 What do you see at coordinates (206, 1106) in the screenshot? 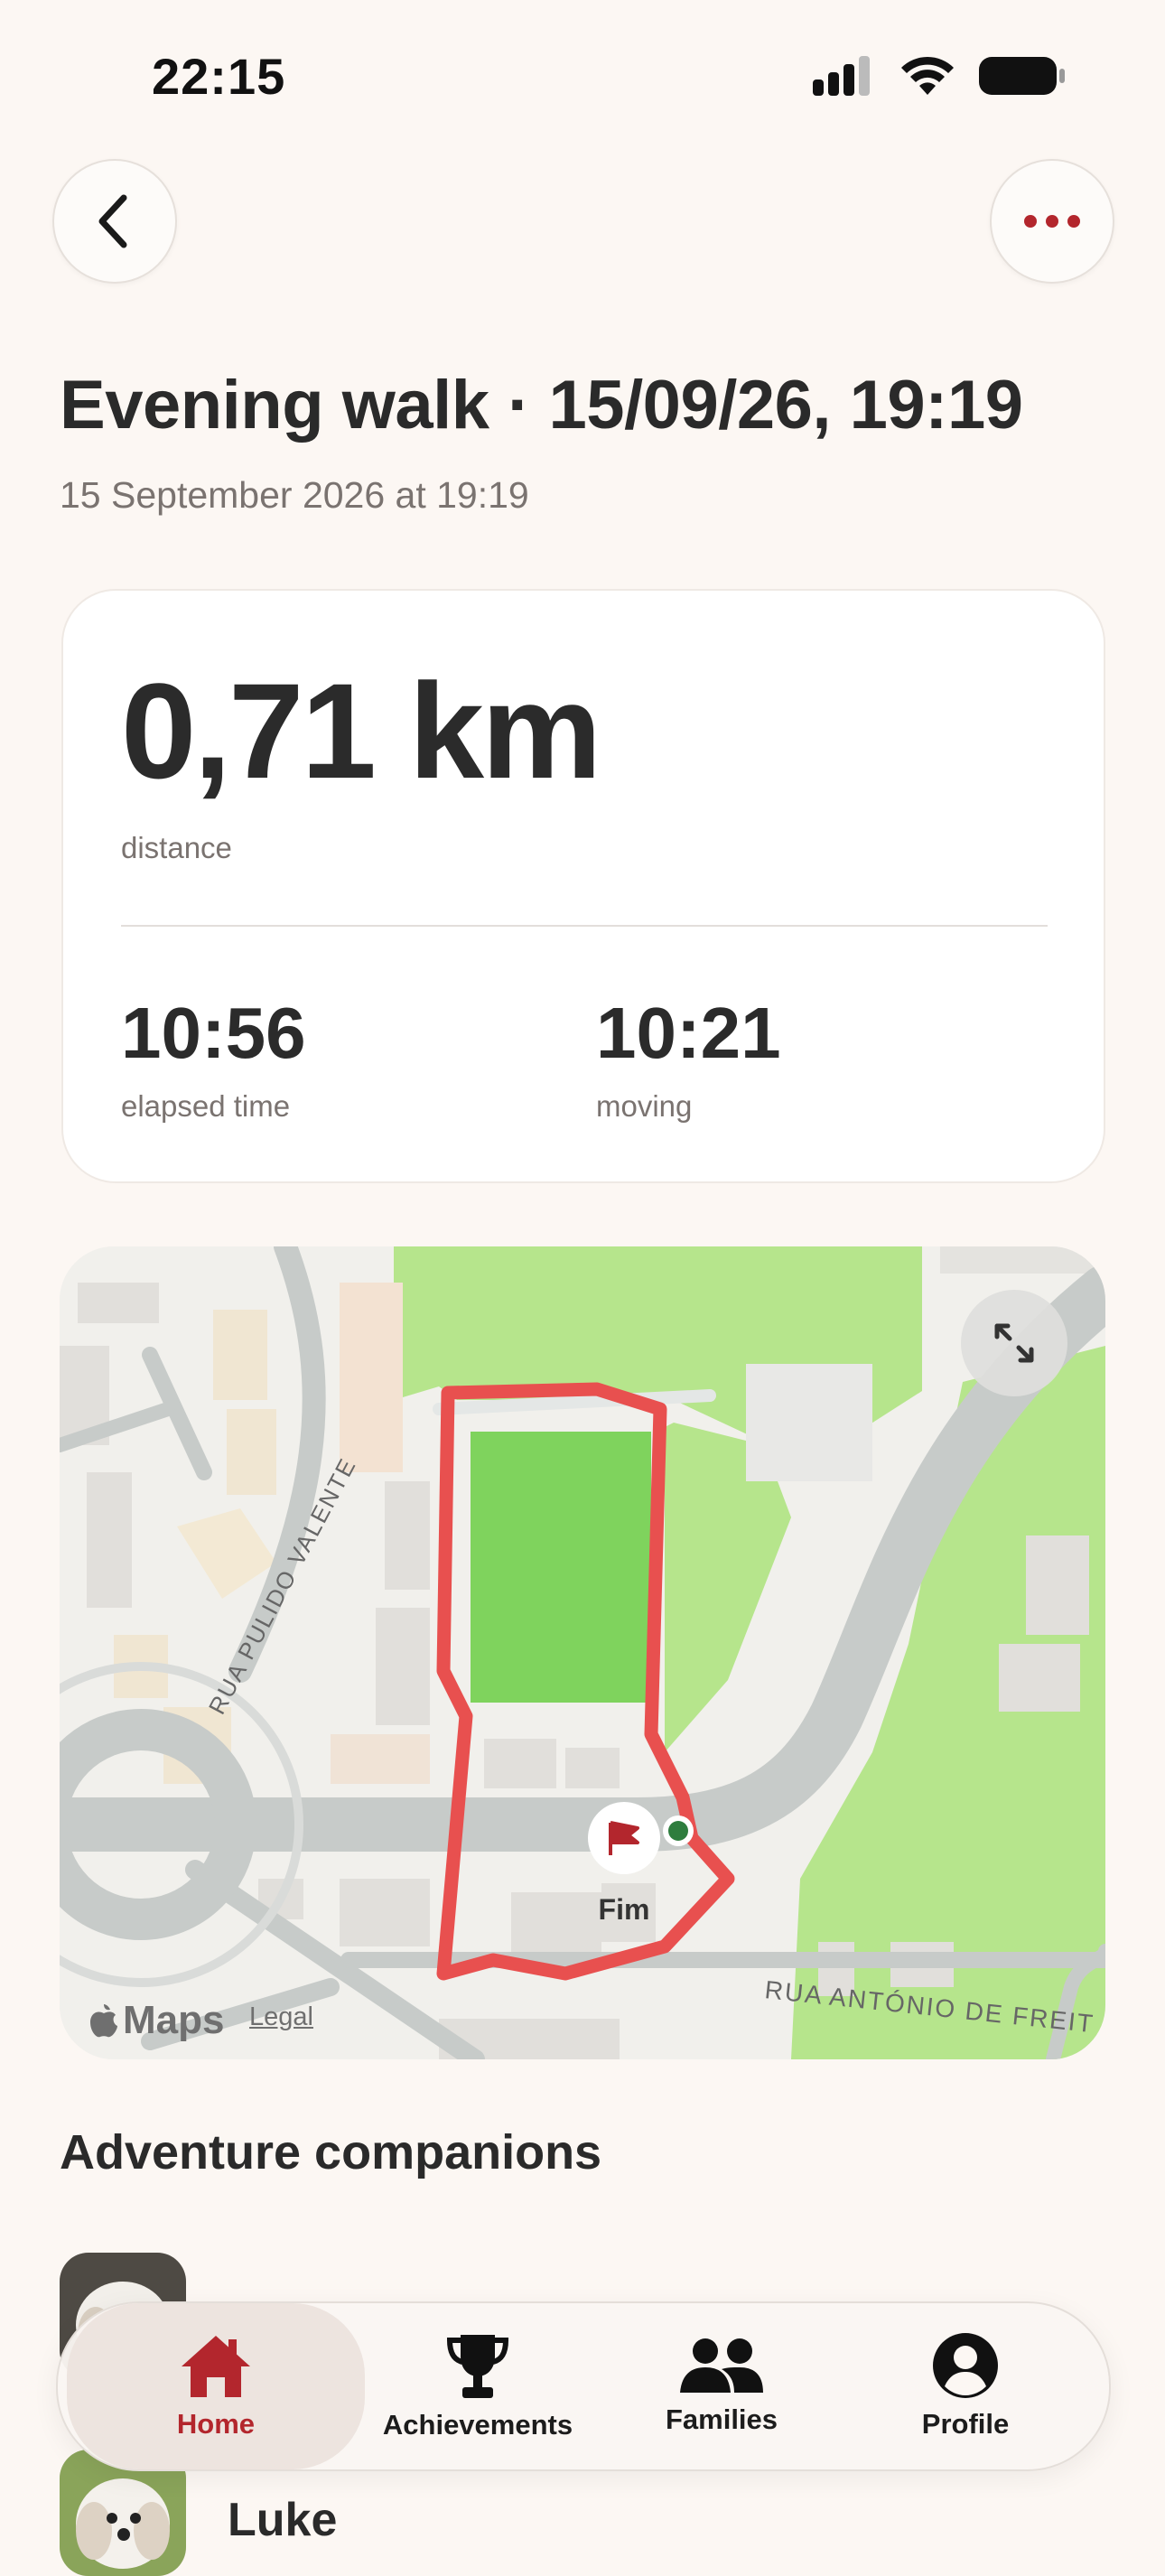
I see `elapsed-time-label: elapsed time` at bounding box center [206, 1106].